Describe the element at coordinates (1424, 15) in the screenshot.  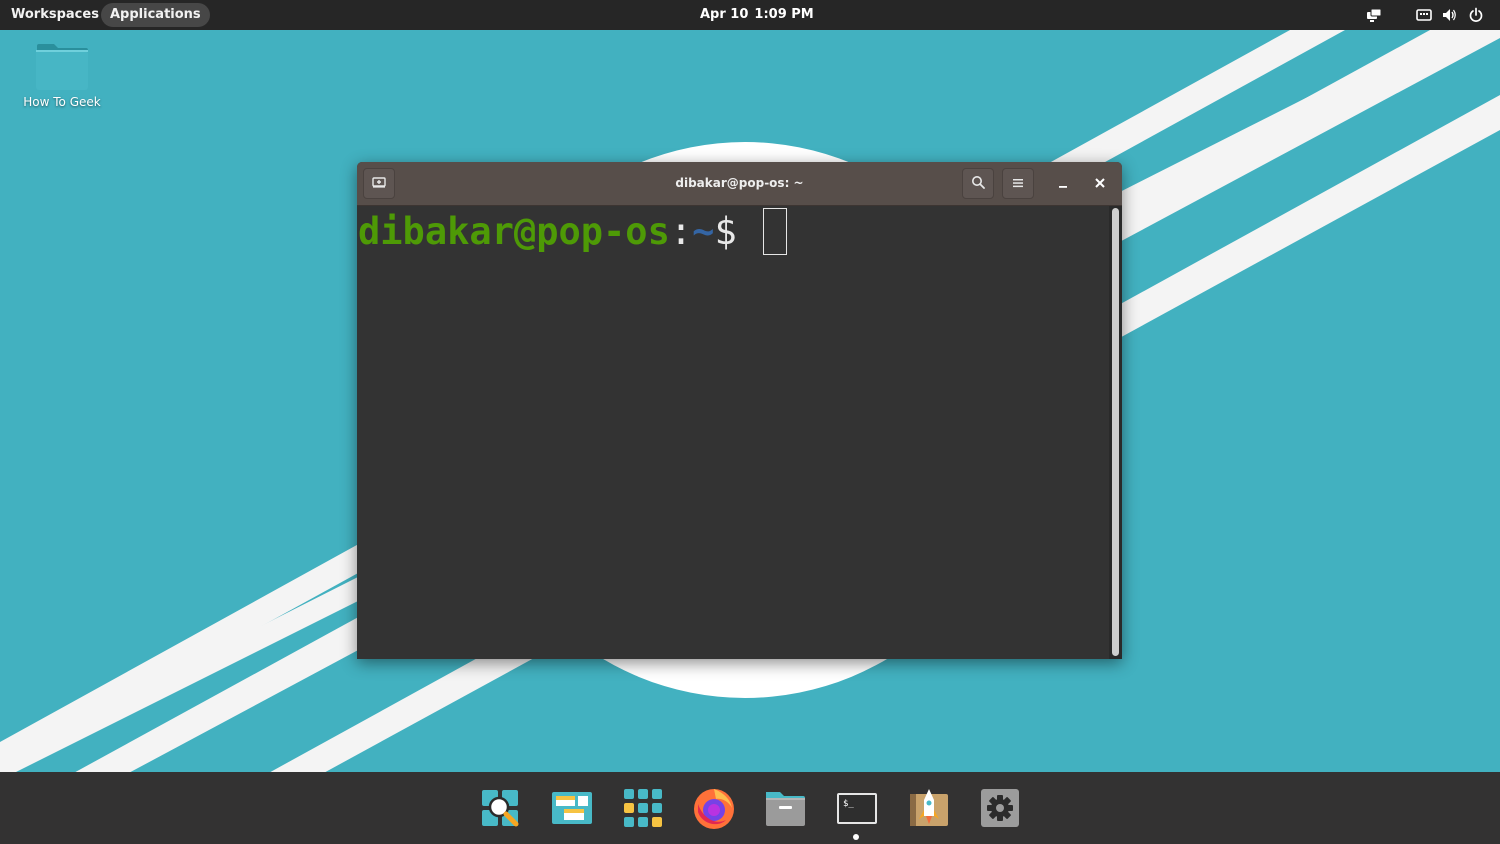
I see `keyboard-icon` at that location.